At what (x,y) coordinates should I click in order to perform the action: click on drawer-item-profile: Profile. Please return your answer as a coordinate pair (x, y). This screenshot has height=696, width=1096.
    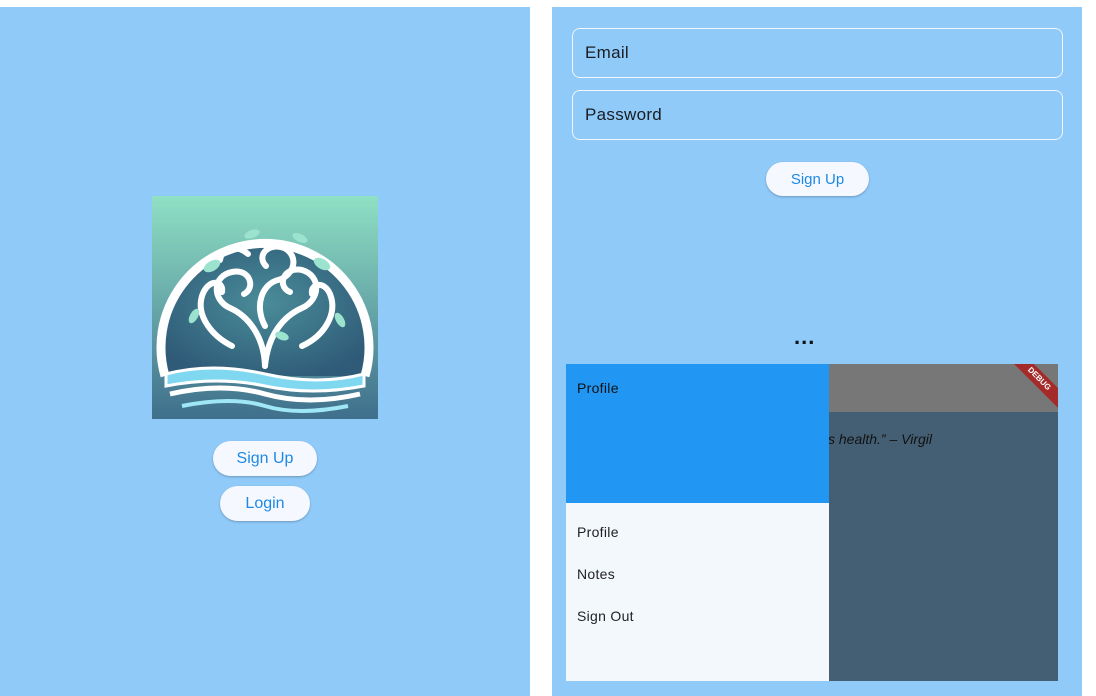
    Looking at the image, I should click on (598, 532).